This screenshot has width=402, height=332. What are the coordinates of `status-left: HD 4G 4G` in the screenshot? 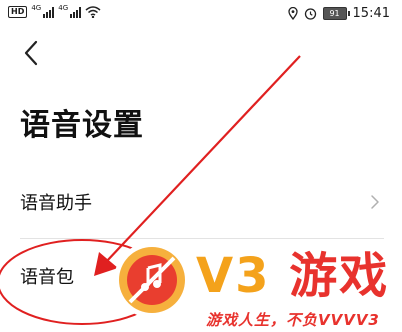 It's located at (54, 11).